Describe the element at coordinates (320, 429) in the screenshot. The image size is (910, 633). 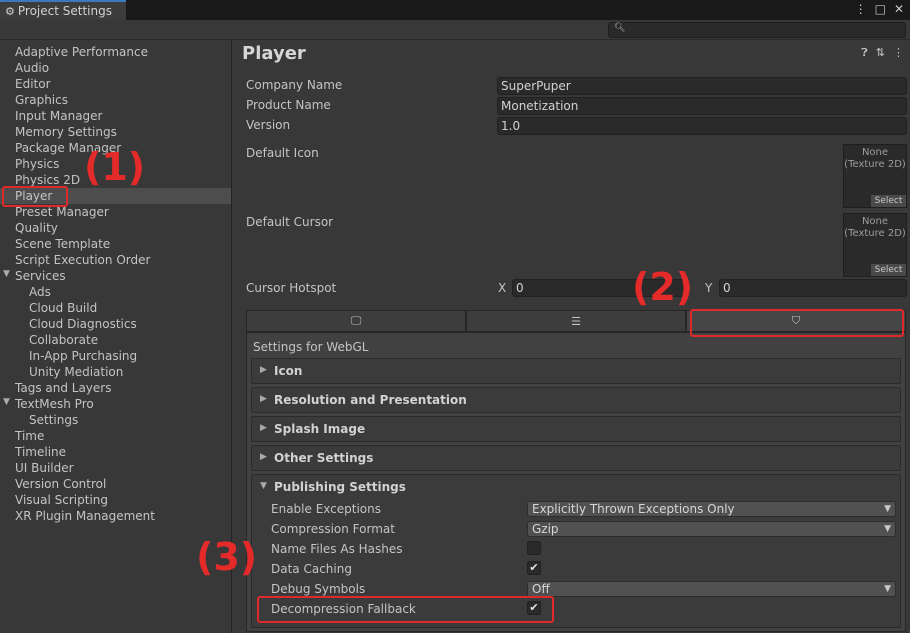
I see `foldout-title: Splash Image` at that location.